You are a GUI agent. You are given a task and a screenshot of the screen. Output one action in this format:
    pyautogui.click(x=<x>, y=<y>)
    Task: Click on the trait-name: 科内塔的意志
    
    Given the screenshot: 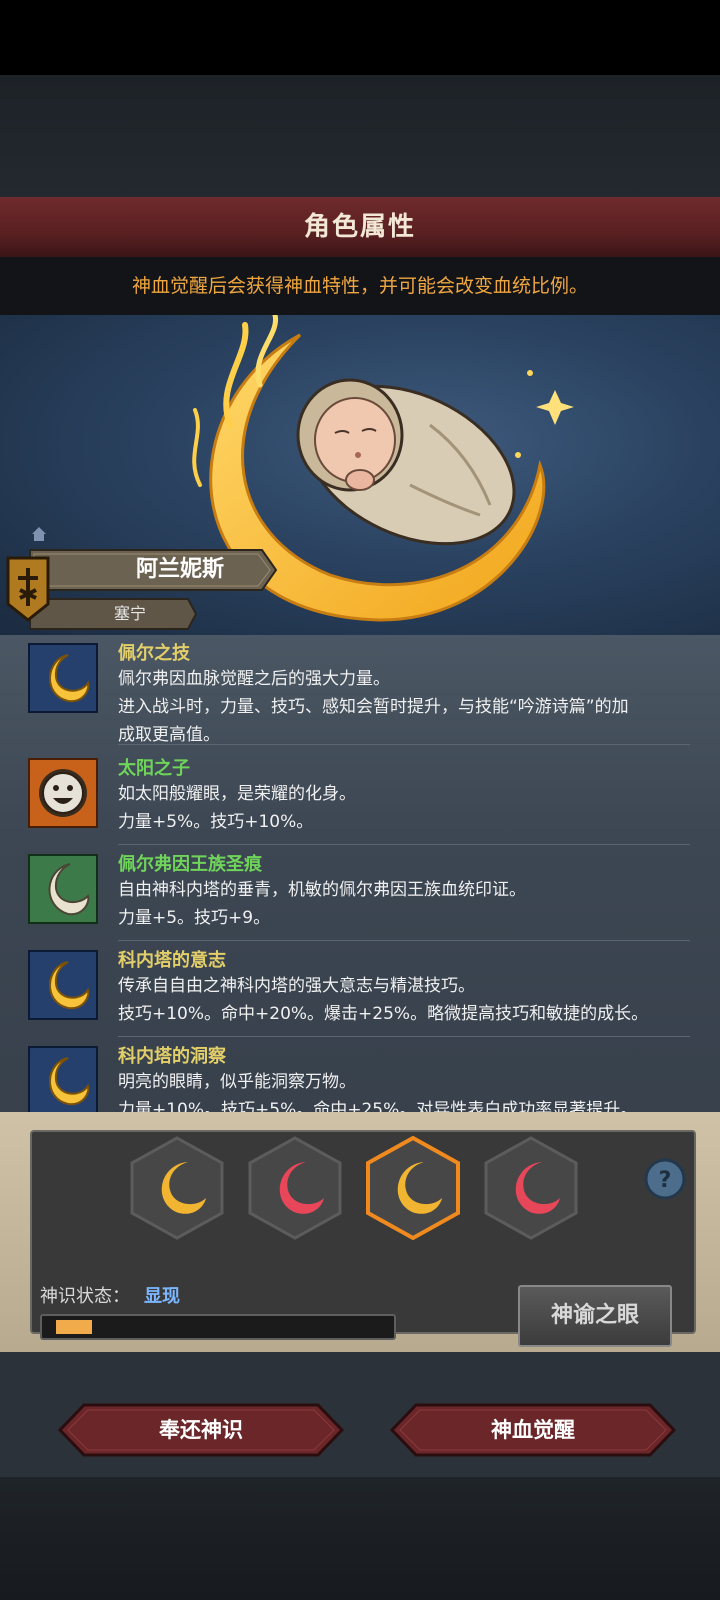 What is the action you would take?
    pyautogui.click(x=172, y=960)
    